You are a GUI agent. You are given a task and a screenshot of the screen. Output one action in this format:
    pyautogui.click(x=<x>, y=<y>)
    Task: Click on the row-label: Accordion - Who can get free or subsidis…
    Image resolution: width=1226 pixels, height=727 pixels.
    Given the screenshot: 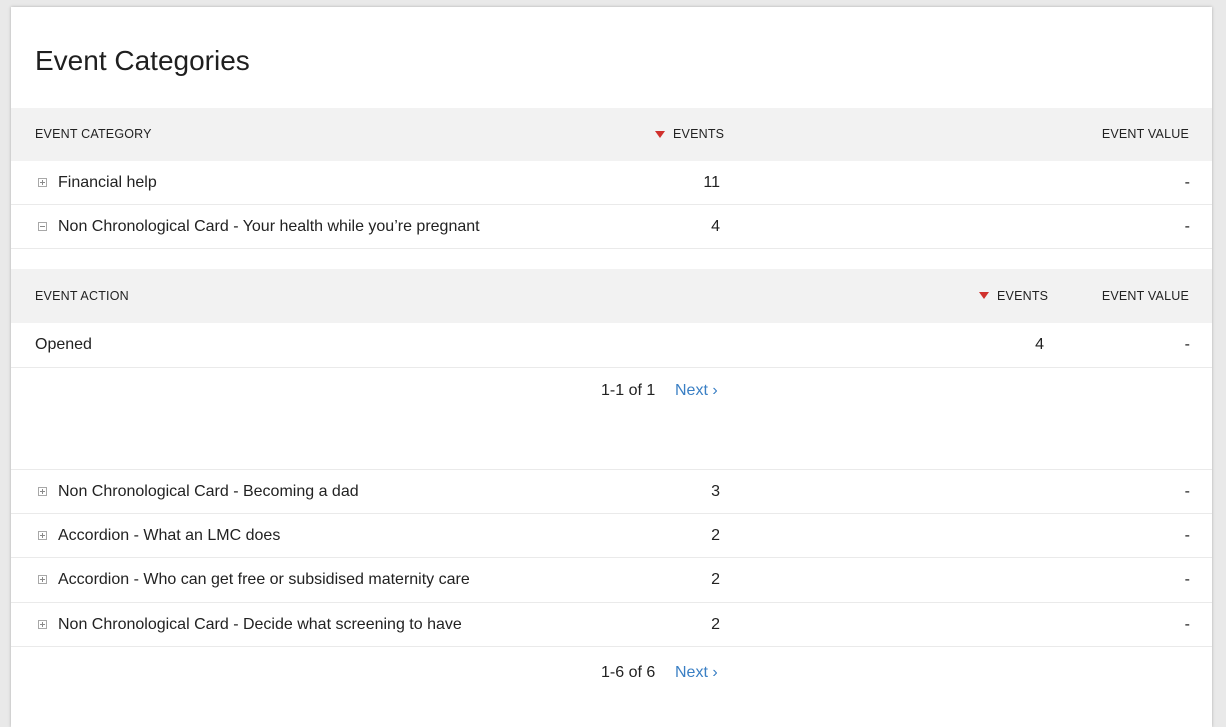 What is the action you would take?
    pyautogui.click(x=264, y=579)
    